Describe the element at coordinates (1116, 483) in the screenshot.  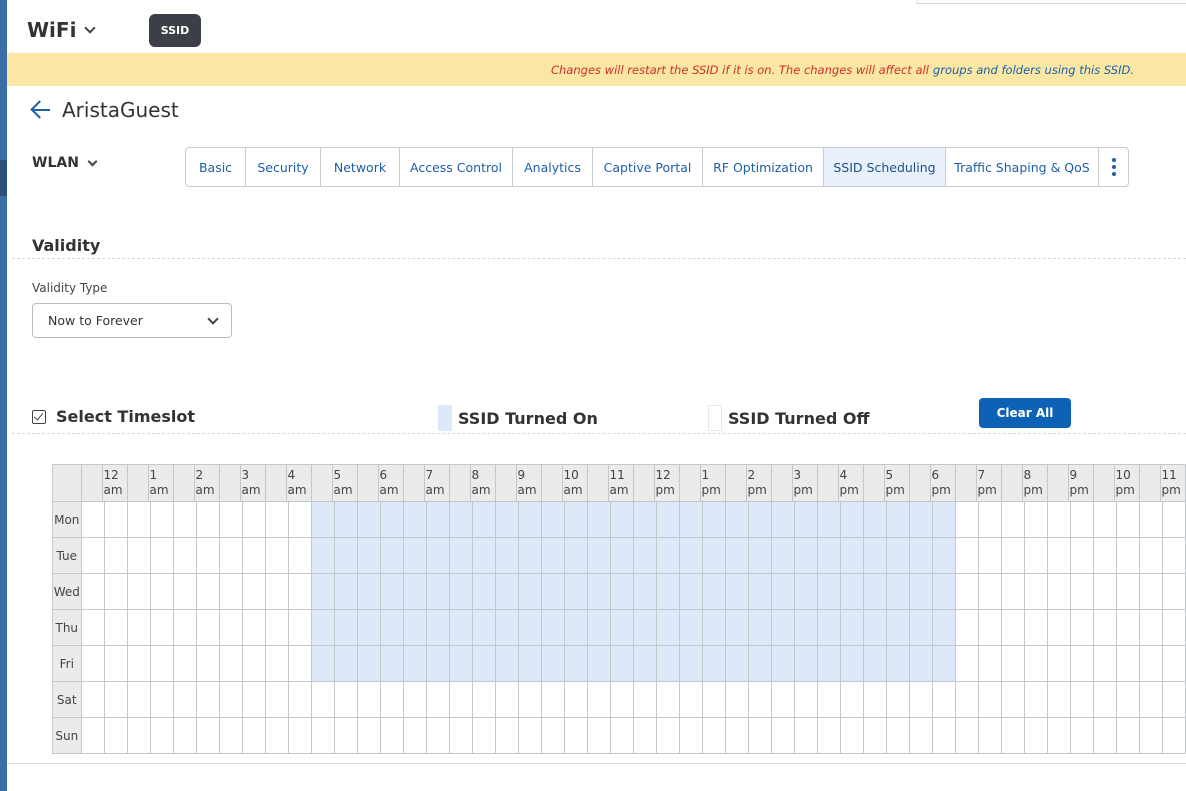
I see `hour-header: 10 pm` at that location.